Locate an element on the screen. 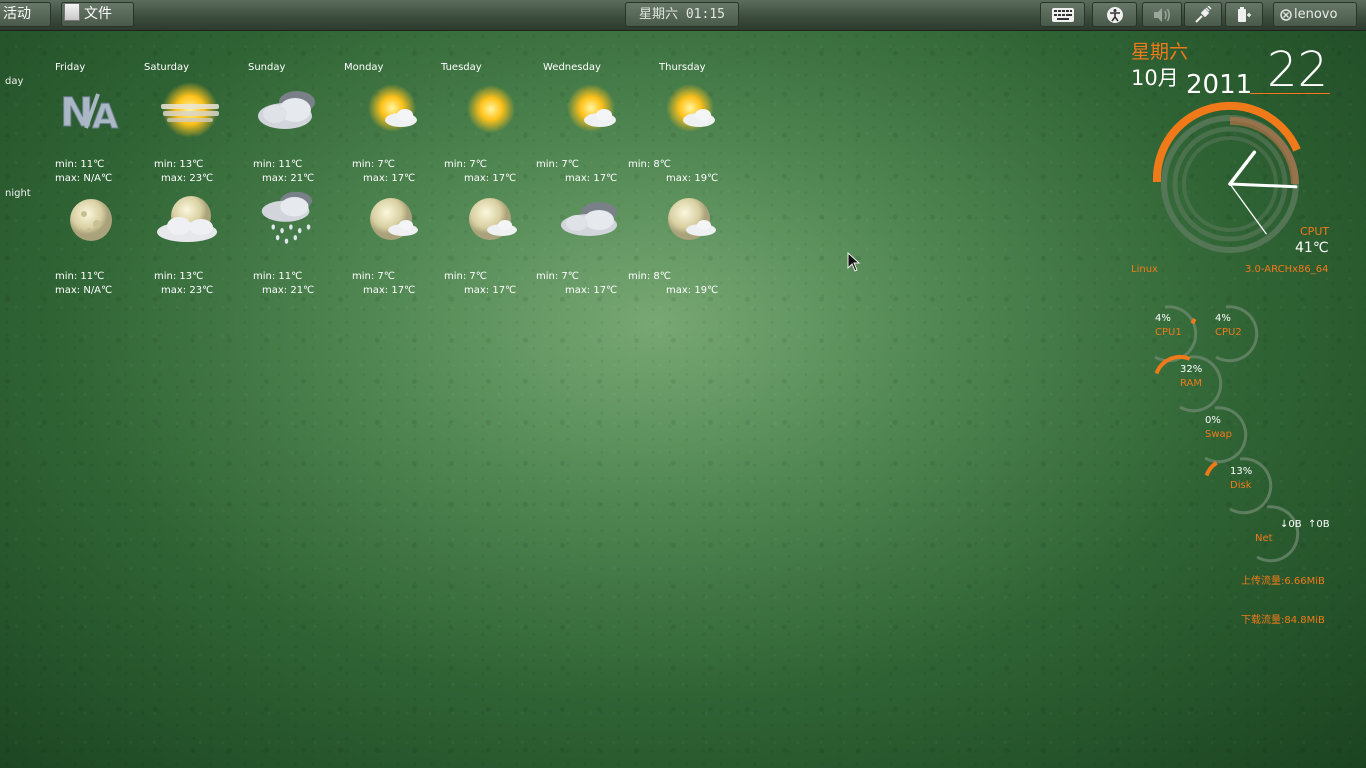  clock-hour-hand is located at coordinates (1242, 168).